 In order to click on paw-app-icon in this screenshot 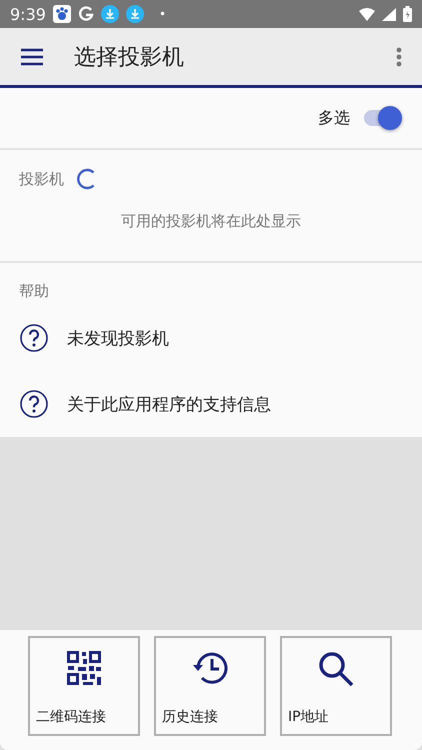, I will do `click(61, 14)`.